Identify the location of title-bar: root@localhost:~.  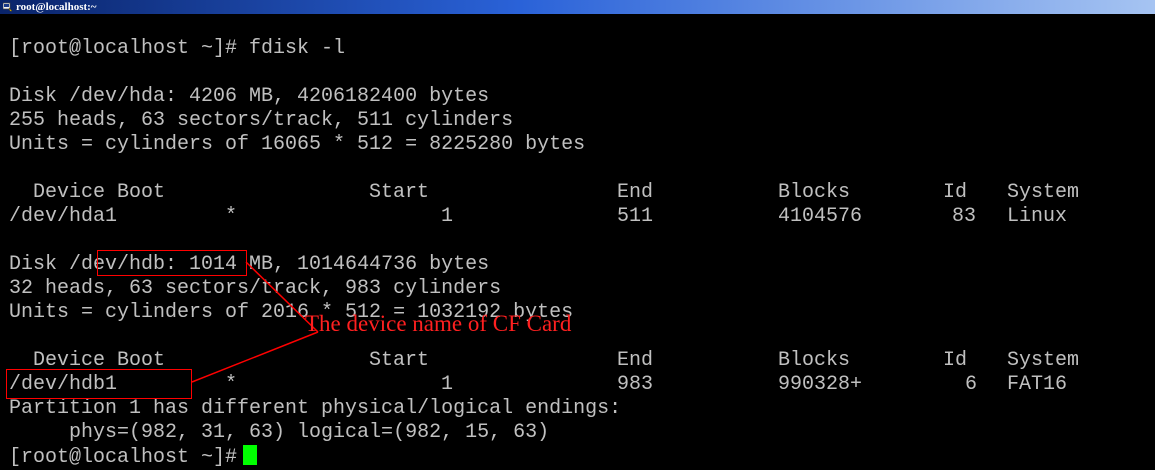
(577, 7).